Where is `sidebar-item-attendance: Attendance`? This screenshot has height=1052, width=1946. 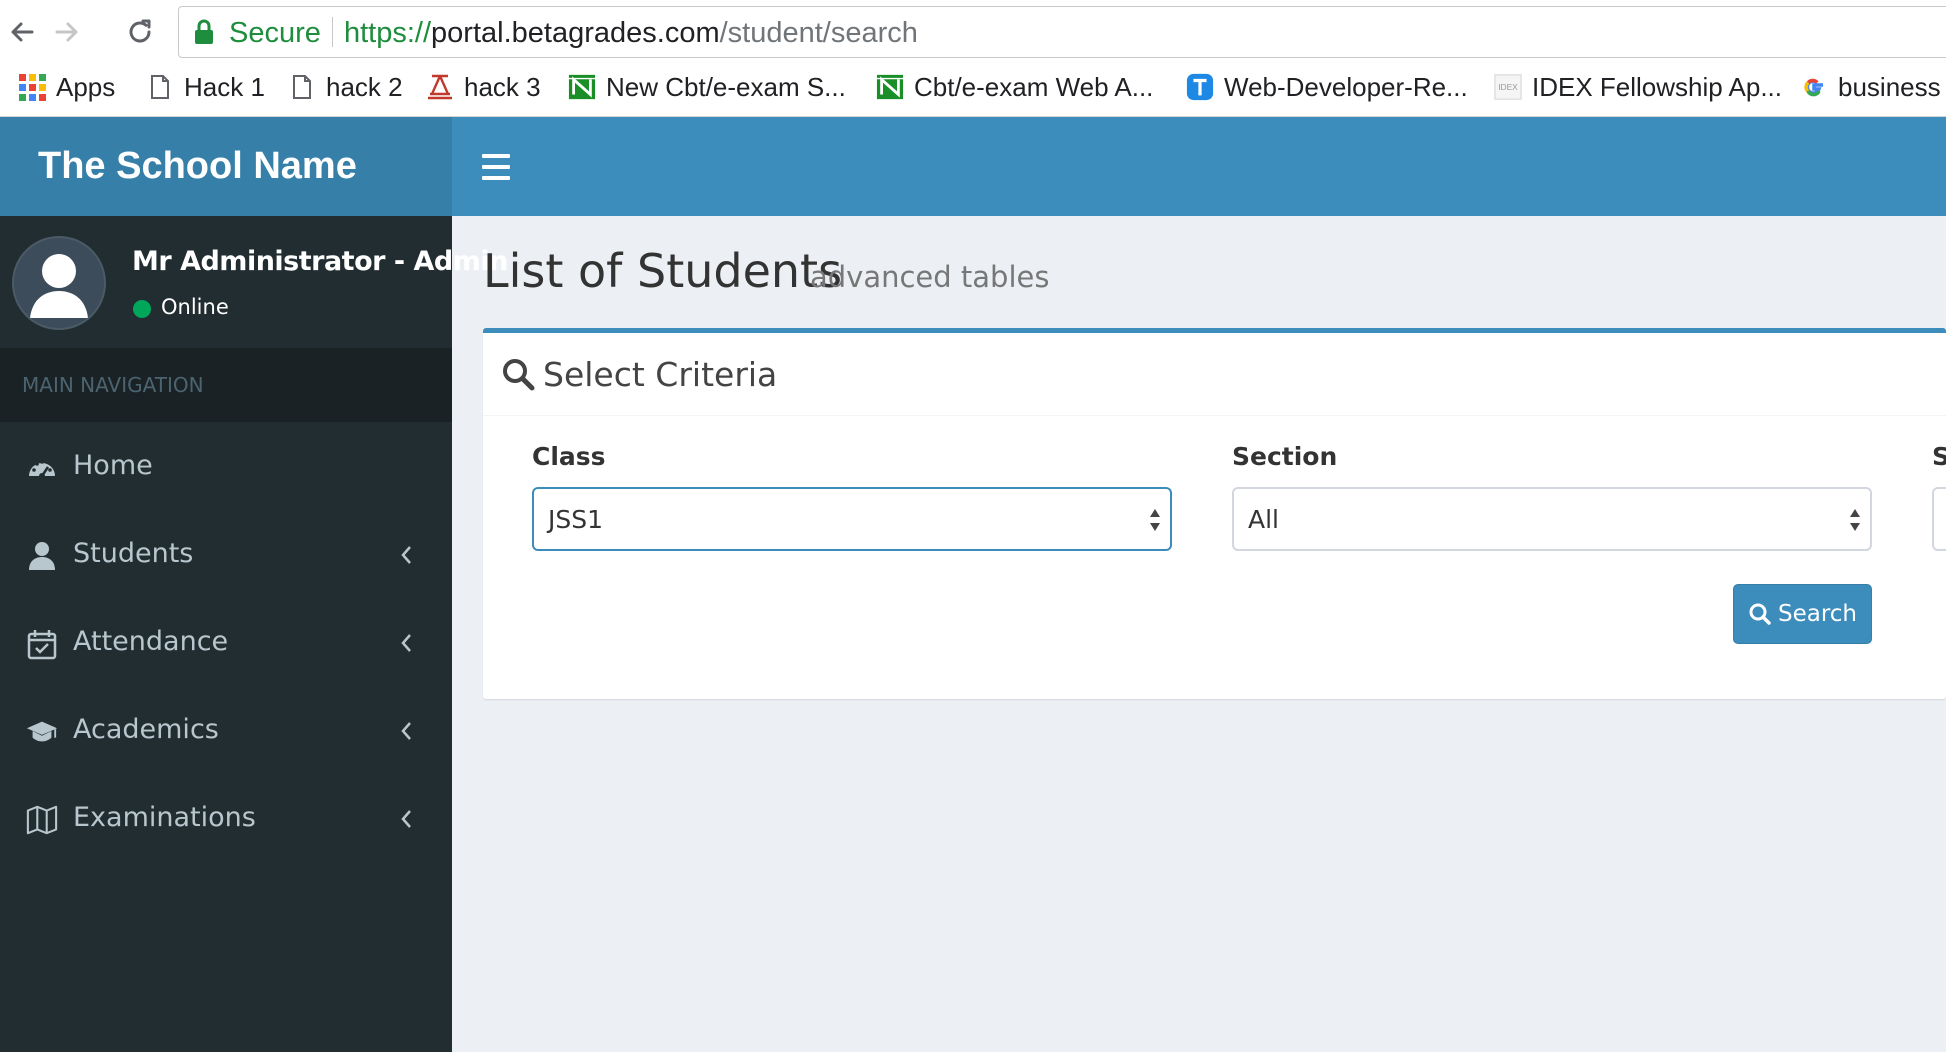
sidebar-item-attendance: Attendance is located at coordinates (226, 644).